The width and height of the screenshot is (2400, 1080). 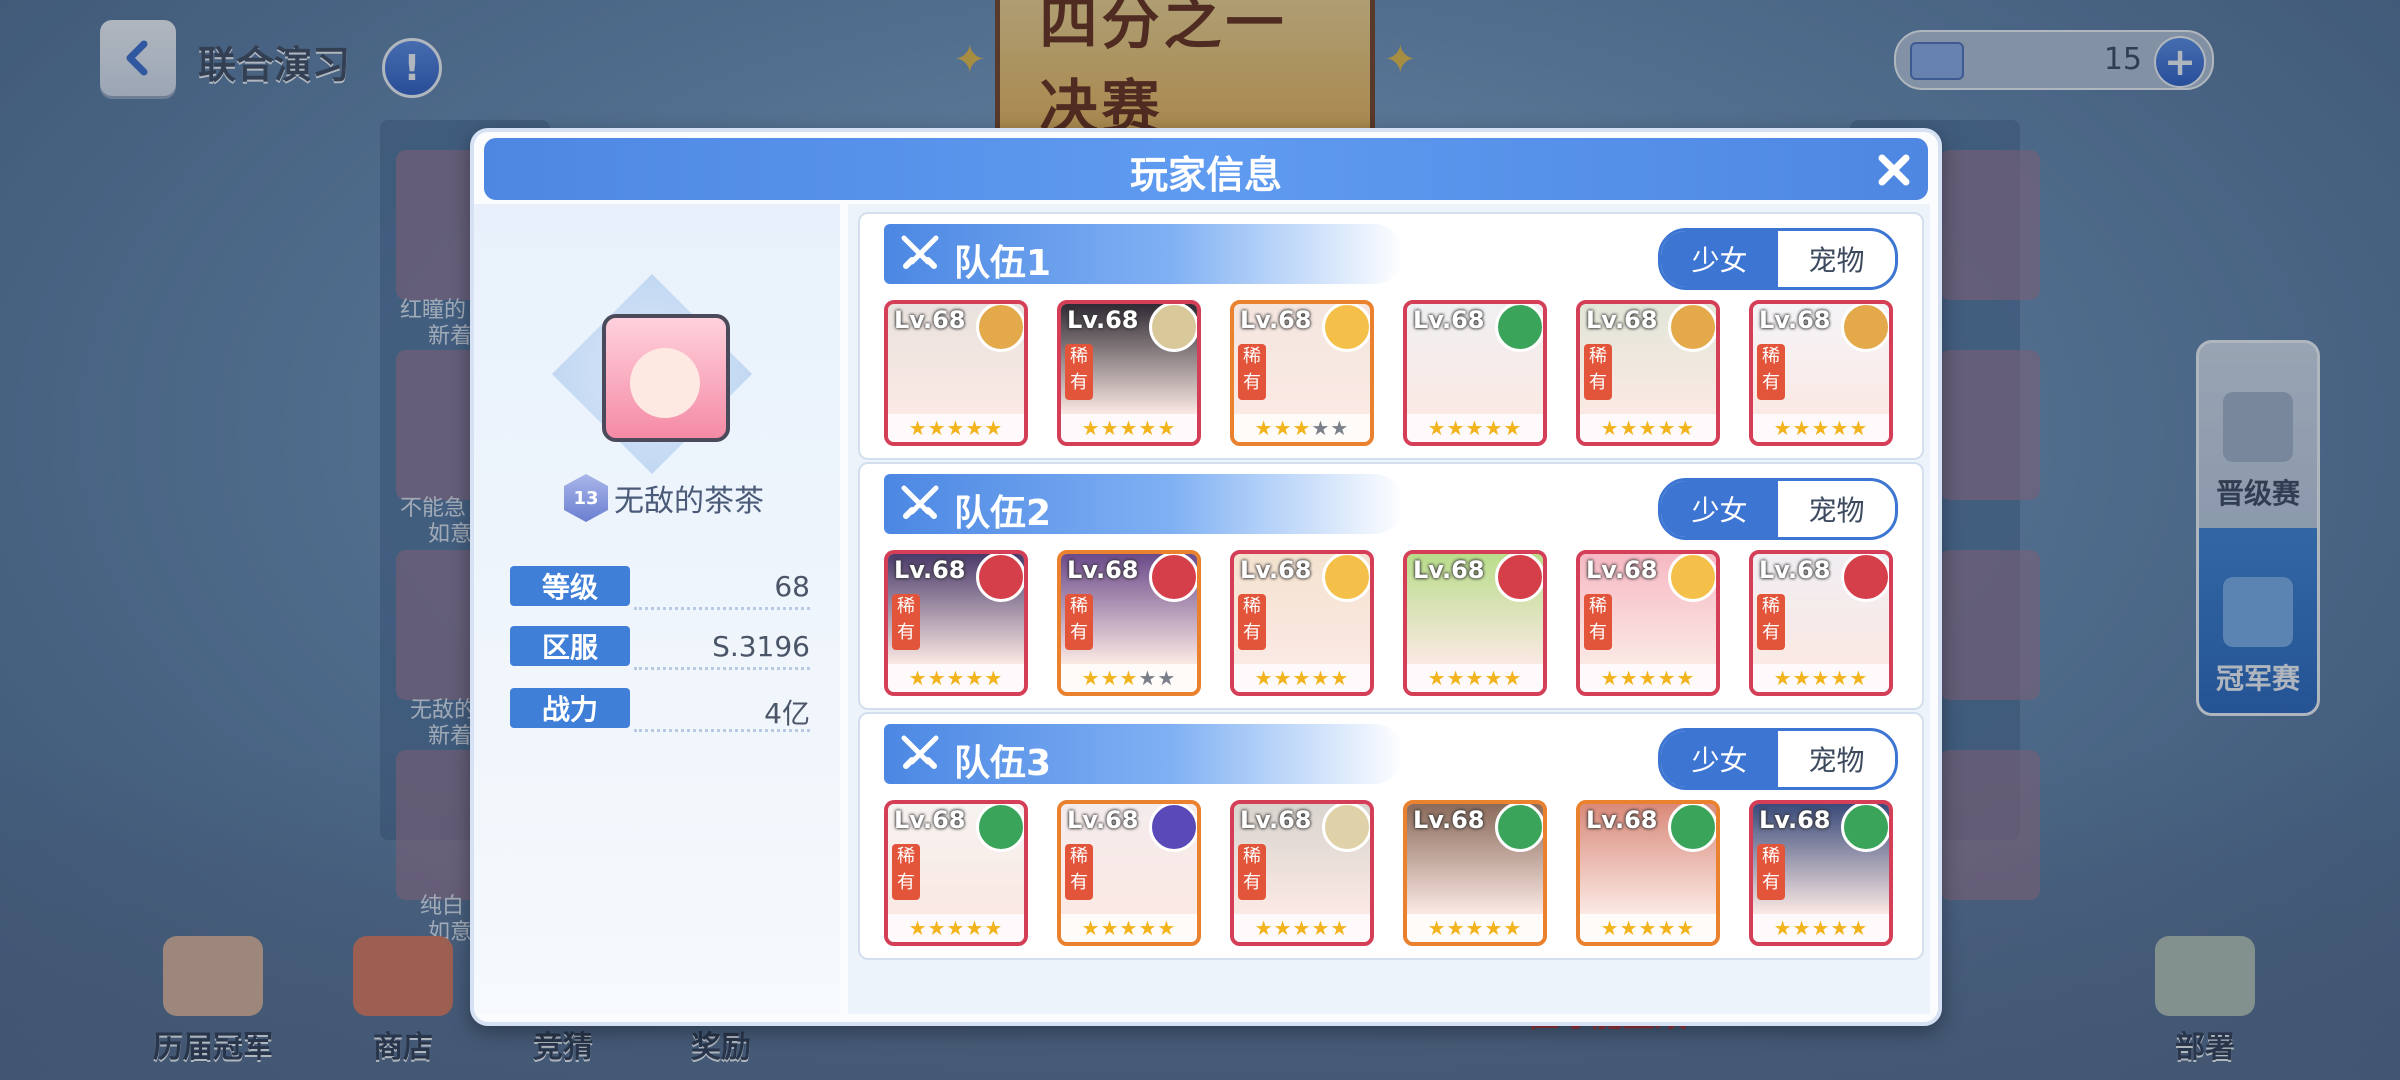 What do you see at coordinates (664, 498) in the screenshot?
I see `player-name-row: 13 无敌的茶茶` at bounding box center [664, 498].